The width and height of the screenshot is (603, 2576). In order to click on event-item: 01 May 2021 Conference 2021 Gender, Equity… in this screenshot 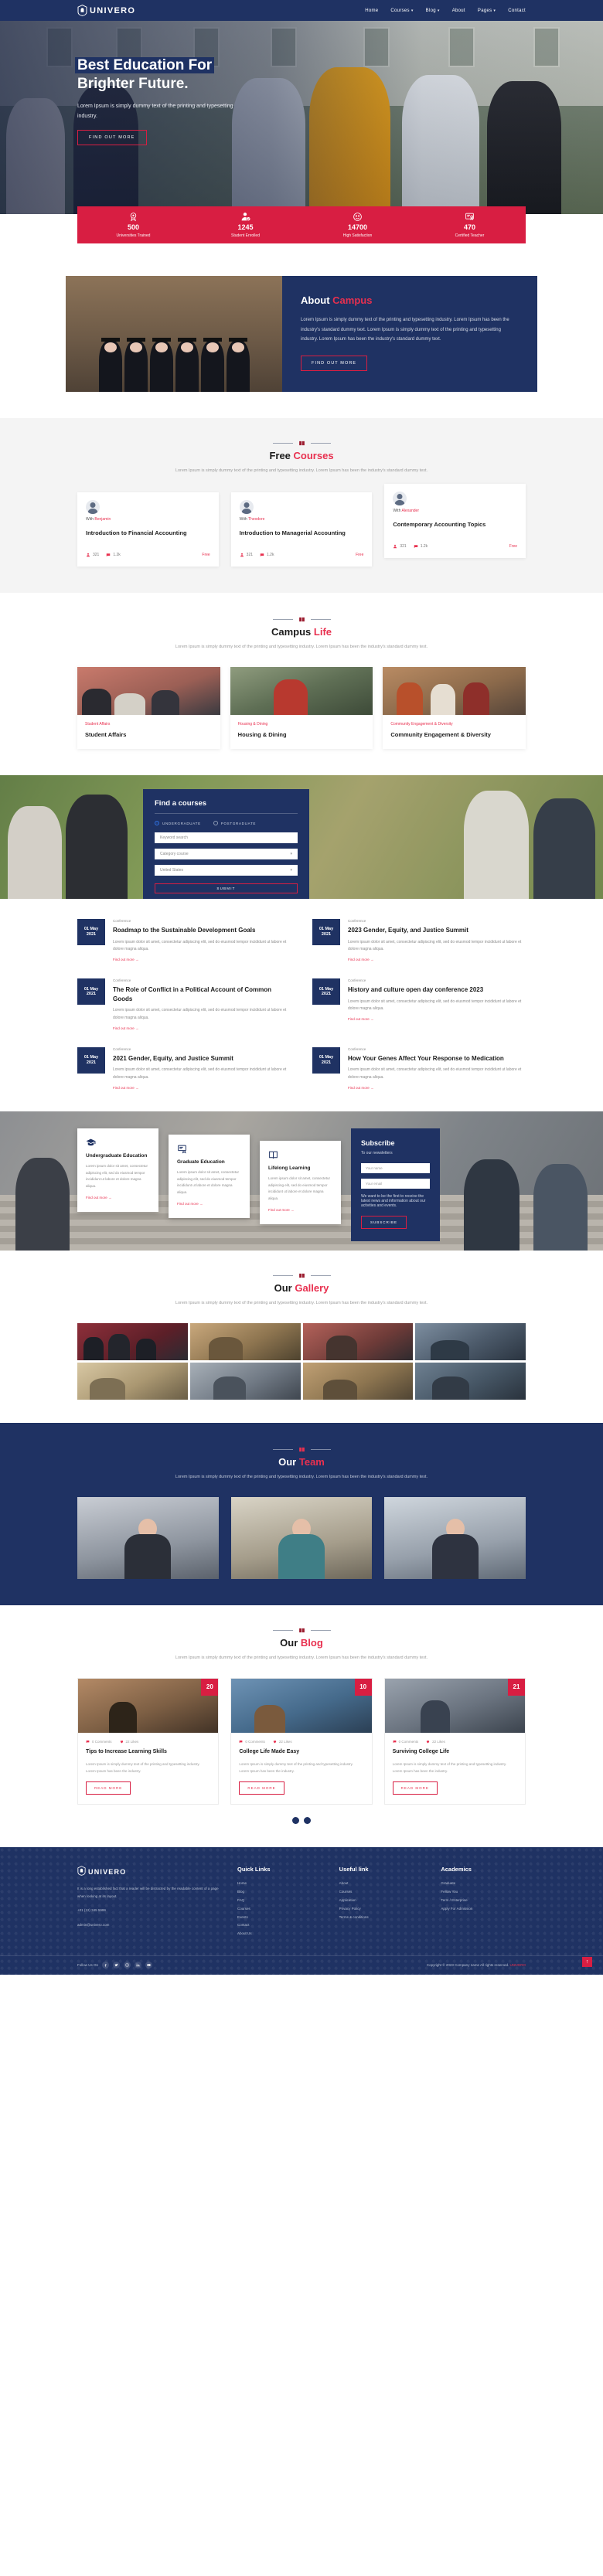, I will do `click(184, 1068)`.